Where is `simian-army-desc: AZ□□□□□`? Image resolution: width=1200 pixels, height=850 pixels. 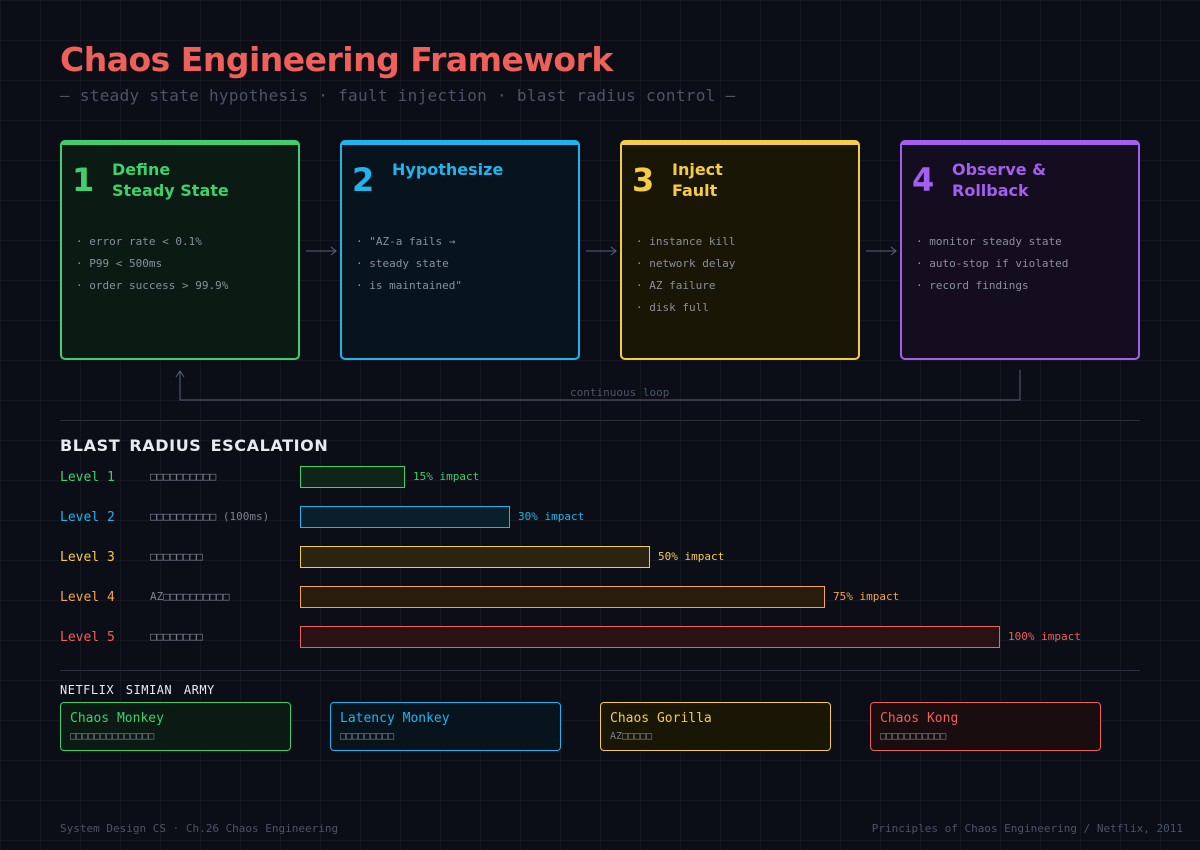 simian-army-desc: AZ□□□□□ is located at coordinates (631, 736).